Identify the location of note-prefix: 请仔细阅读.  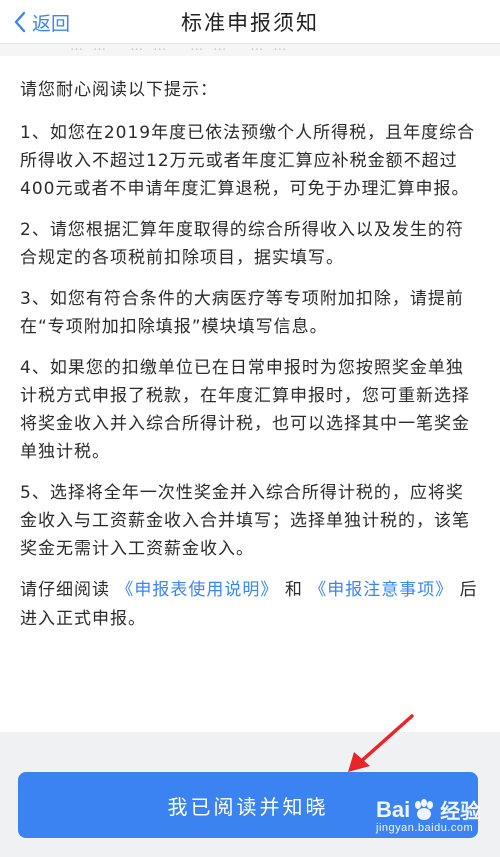
(65, 590).